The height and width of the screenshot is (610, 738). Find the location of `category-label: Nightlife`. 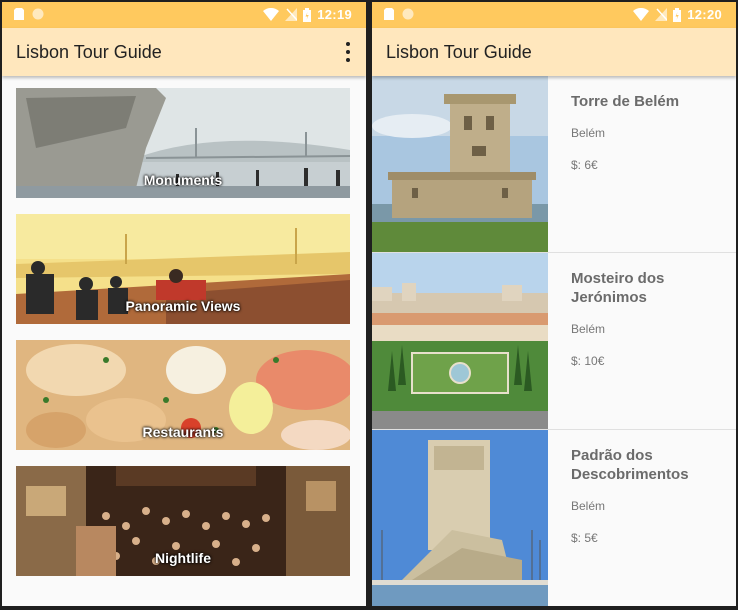

category-label: Nightlife is located at coordinates (183, 558).